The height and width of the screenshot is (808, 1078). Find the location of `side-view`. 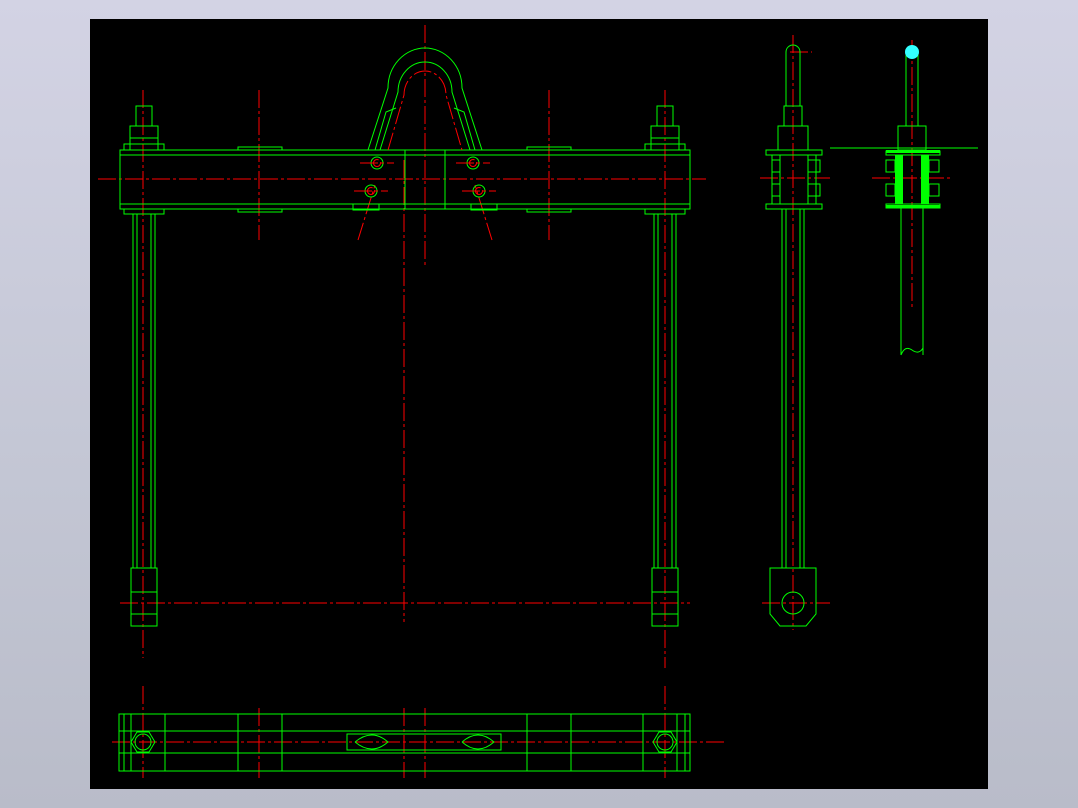

side-view is located at coordinates (795, 332).